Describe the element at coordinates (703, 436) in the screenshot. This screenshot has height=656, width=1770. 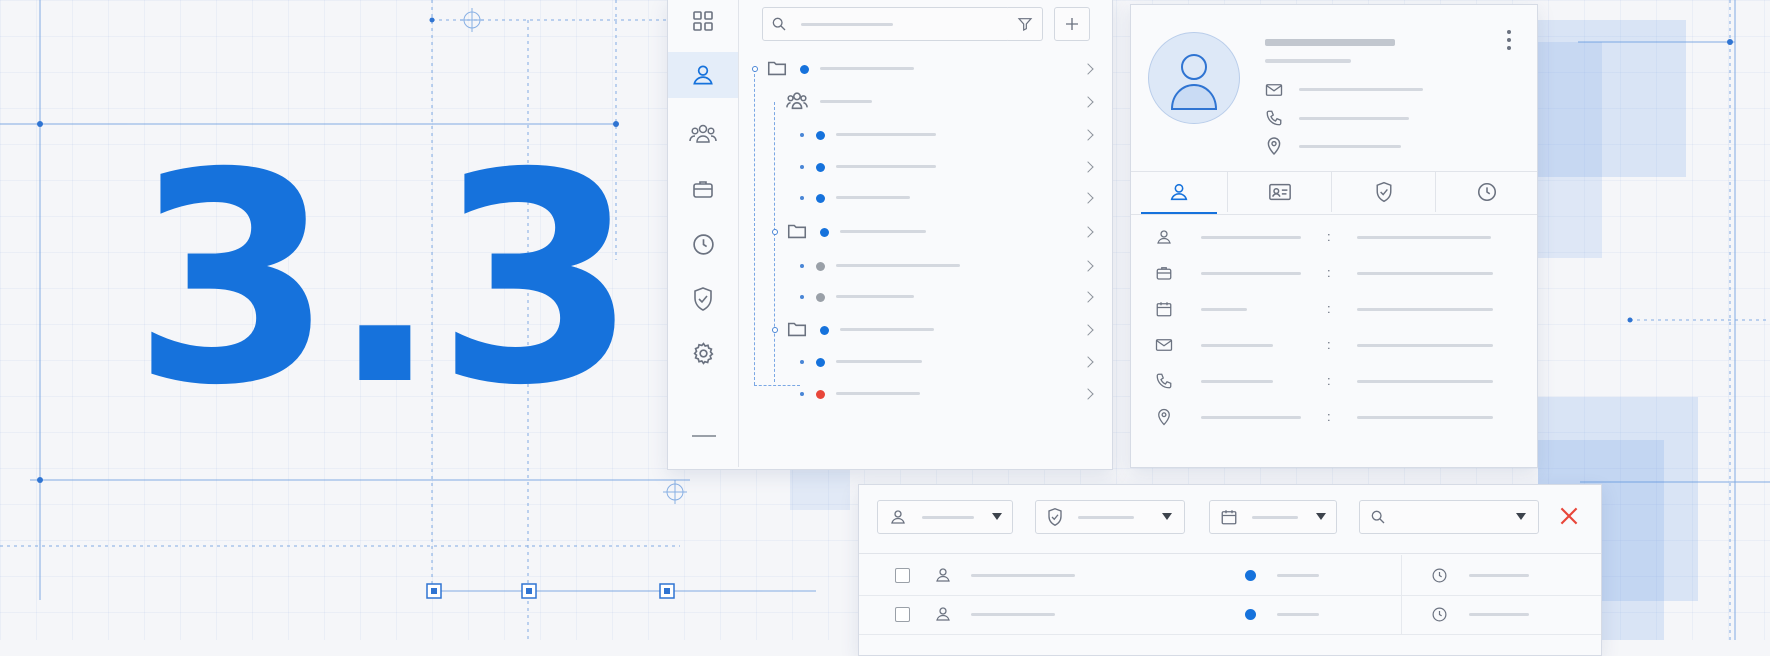
I see `sidebar-collapse` at that location.